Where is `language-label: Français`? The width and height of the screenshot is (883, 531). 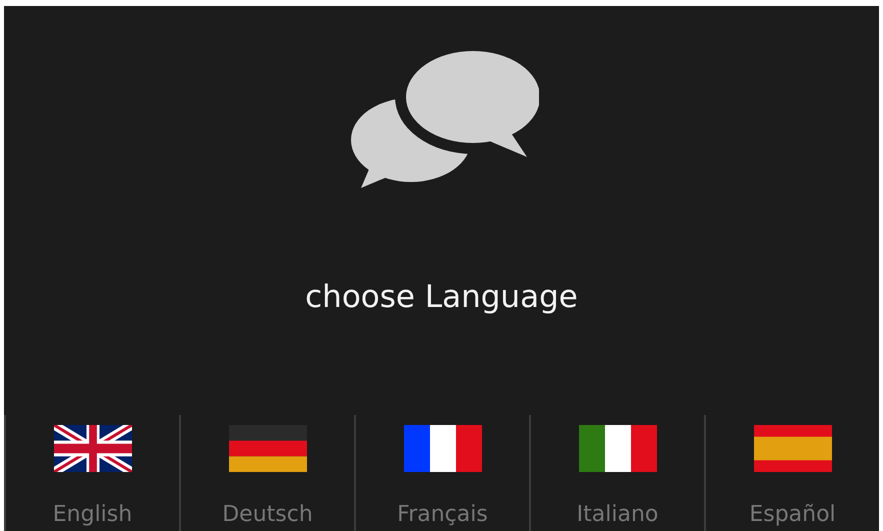 language-label: Français is located at coordinates (442, 515).